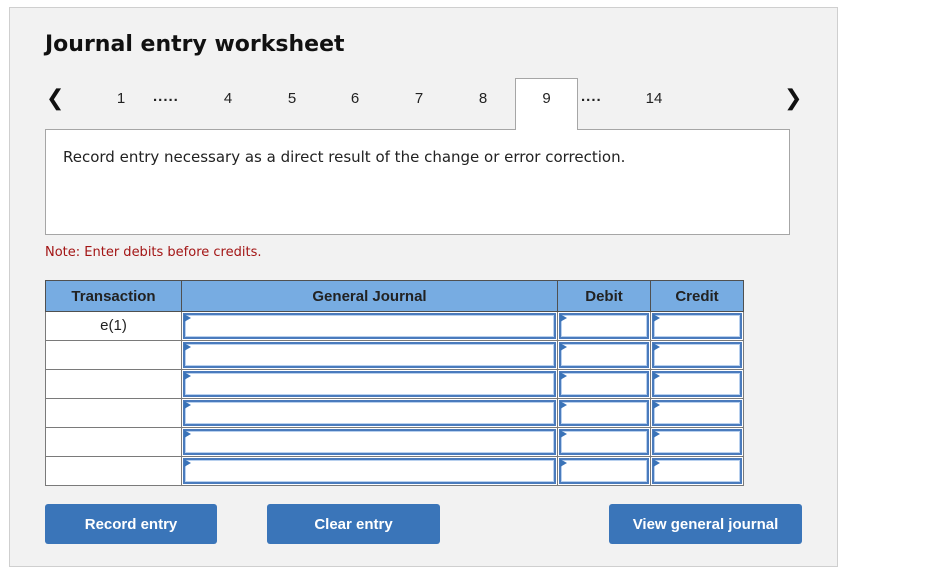 The width and height of the screenshot is (950, 567). What do you see at coordinates (369, 296) in the screenshot?
I see `header-general-journal: General Journal` at bounding box center [369, 296].